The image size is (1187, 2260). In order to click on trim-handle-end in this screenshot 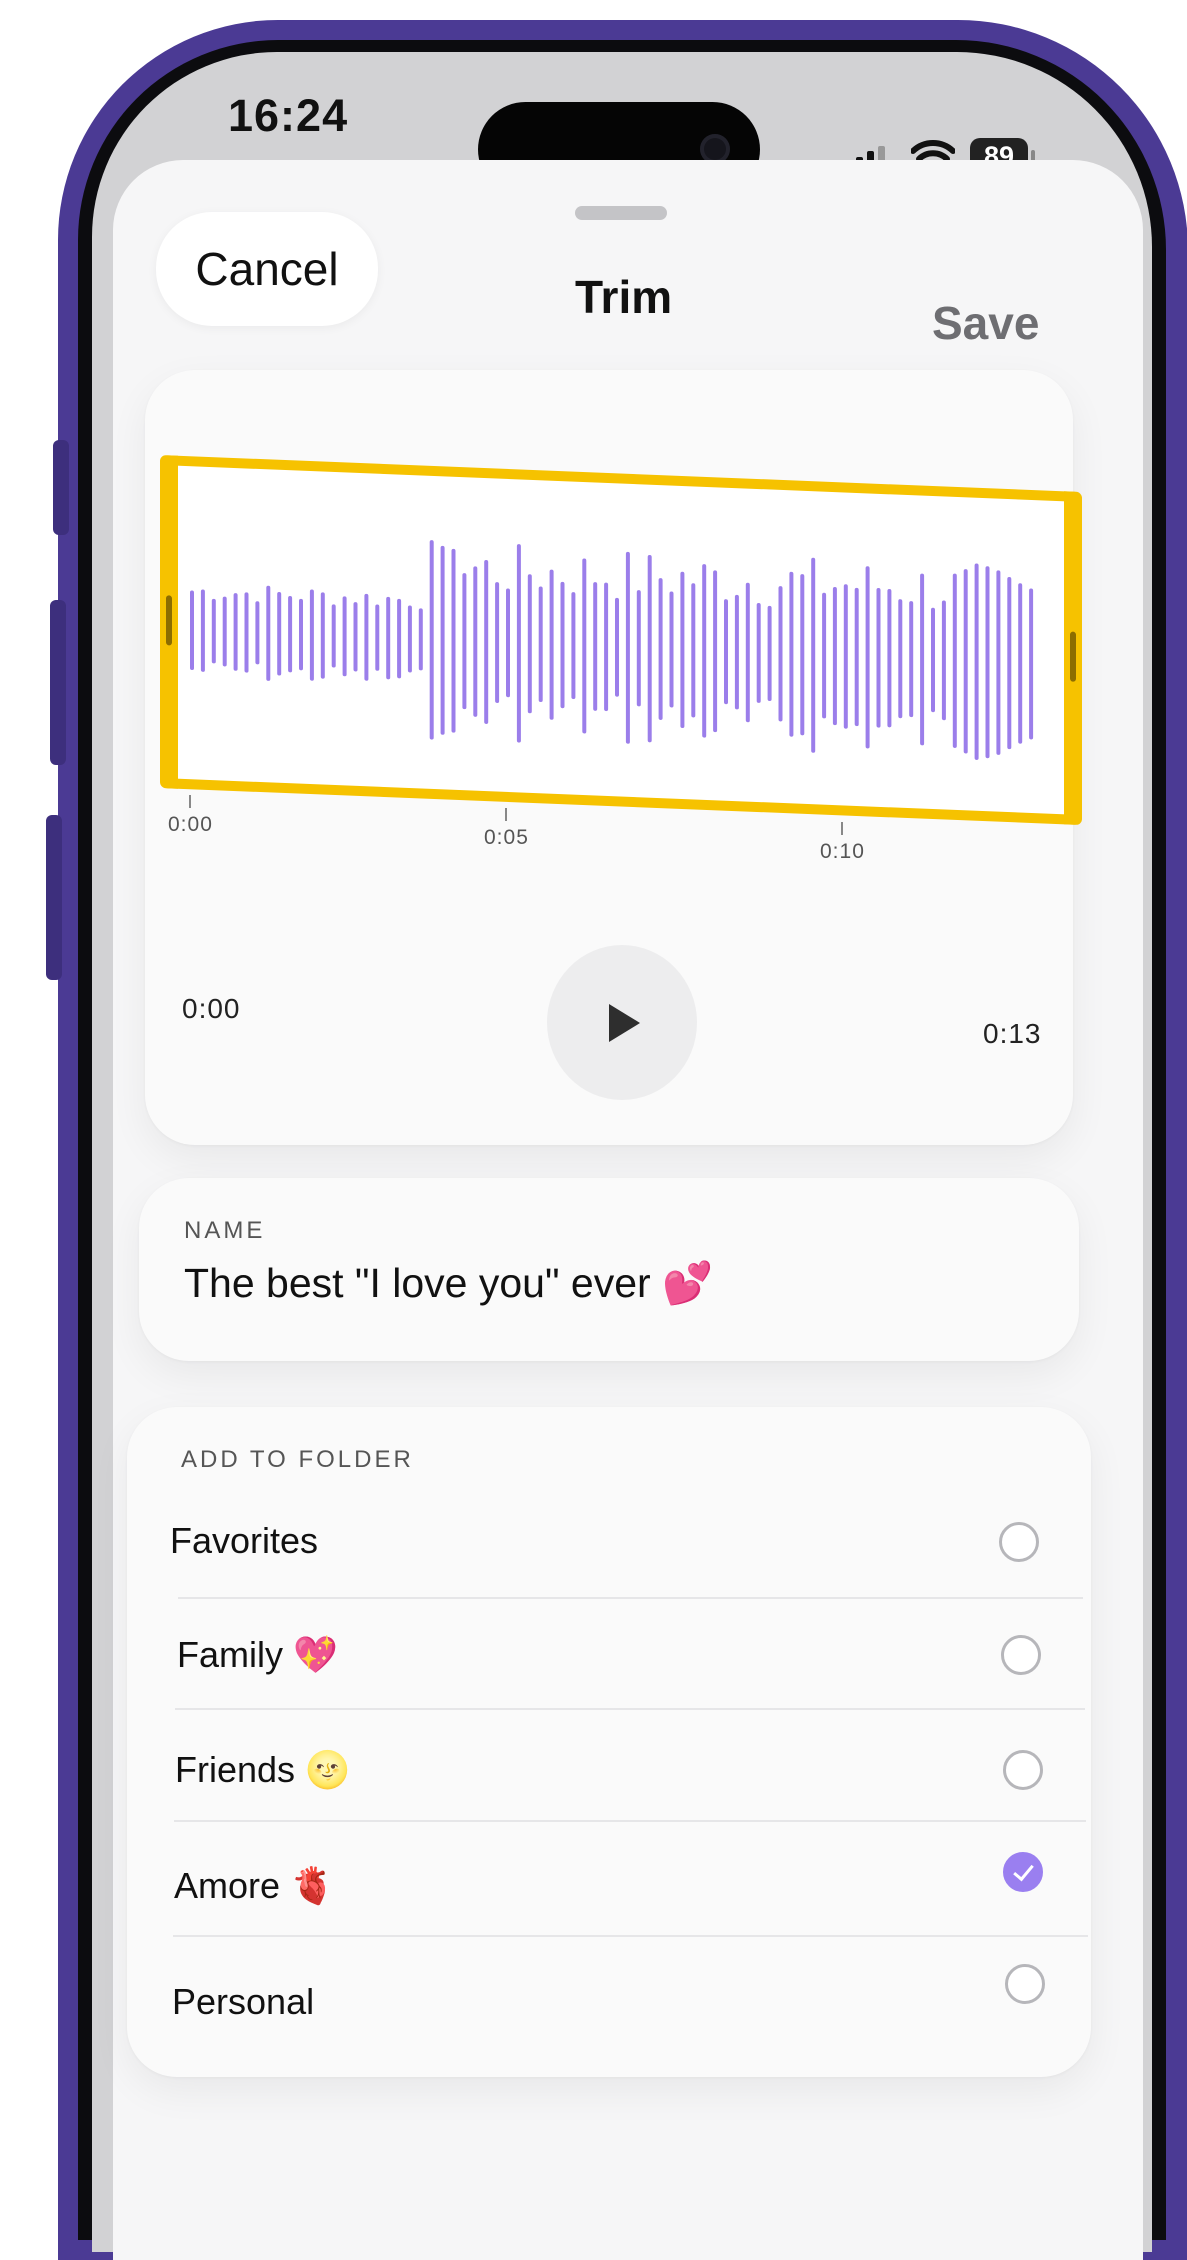, I will do `click(1073, 658)`.